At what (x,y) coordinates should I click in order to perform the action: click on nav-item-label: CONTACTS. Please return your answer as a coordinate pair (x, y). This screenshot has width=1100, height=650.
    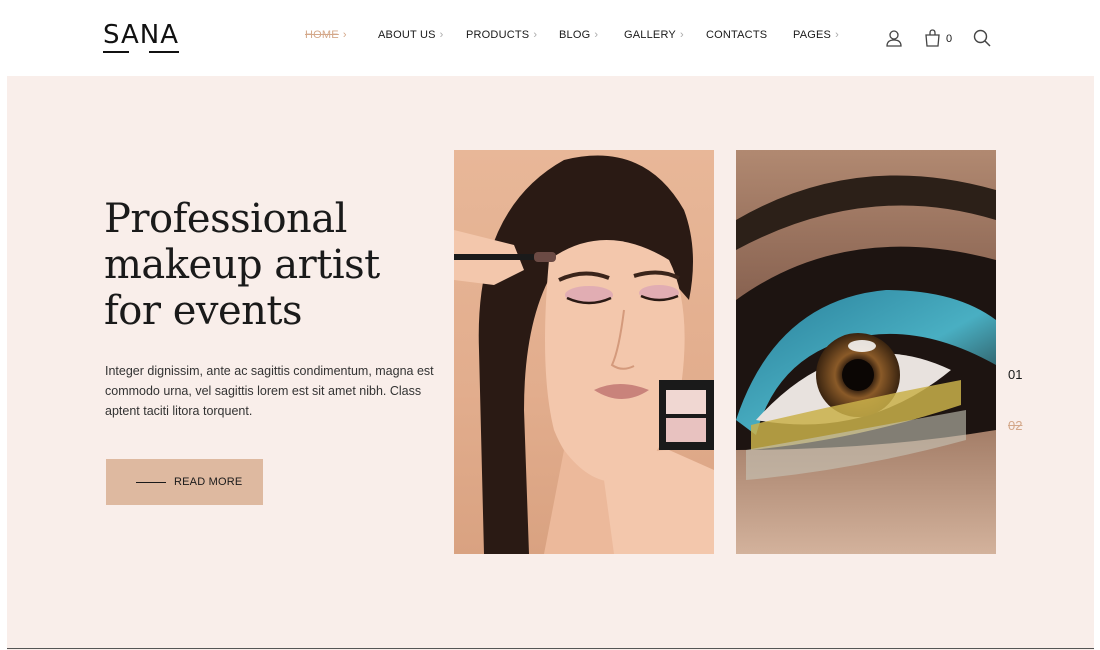
    Looking at the image, I should click on (737, 35).